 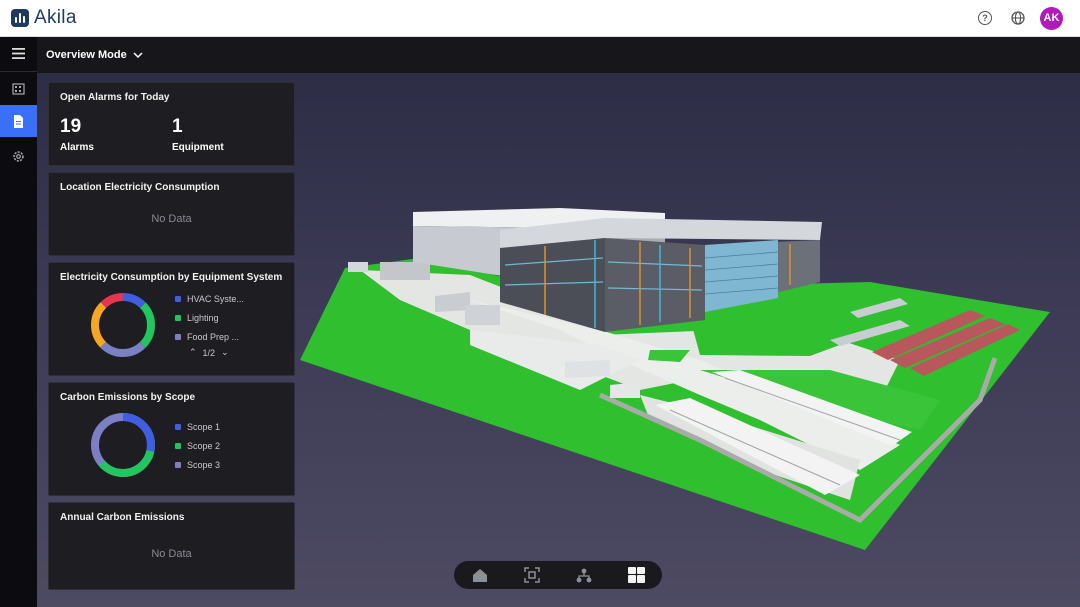 What do you see at coordinates (558, 55) in the screenshot?
I see `mode-bar: Overview Mode` at bounding box center [558, 55].